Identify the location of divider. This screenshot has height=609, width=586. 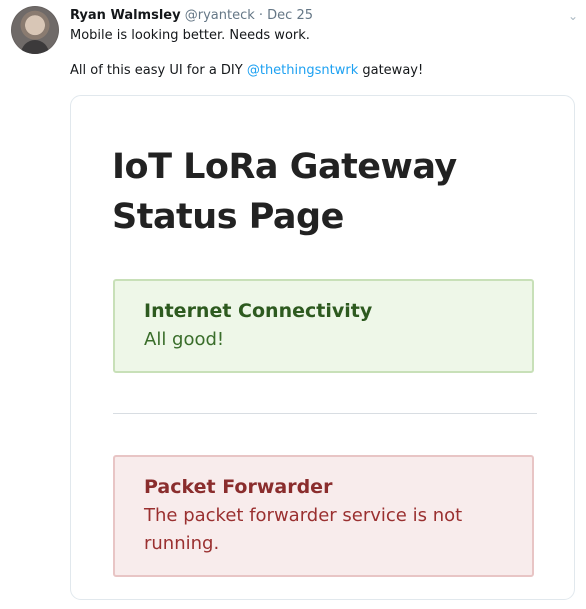
(325, 413).